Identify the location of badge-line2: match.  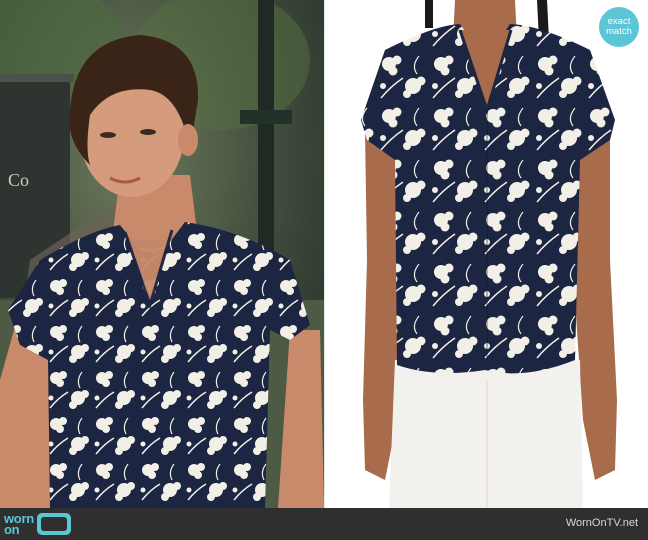
(619, 31).